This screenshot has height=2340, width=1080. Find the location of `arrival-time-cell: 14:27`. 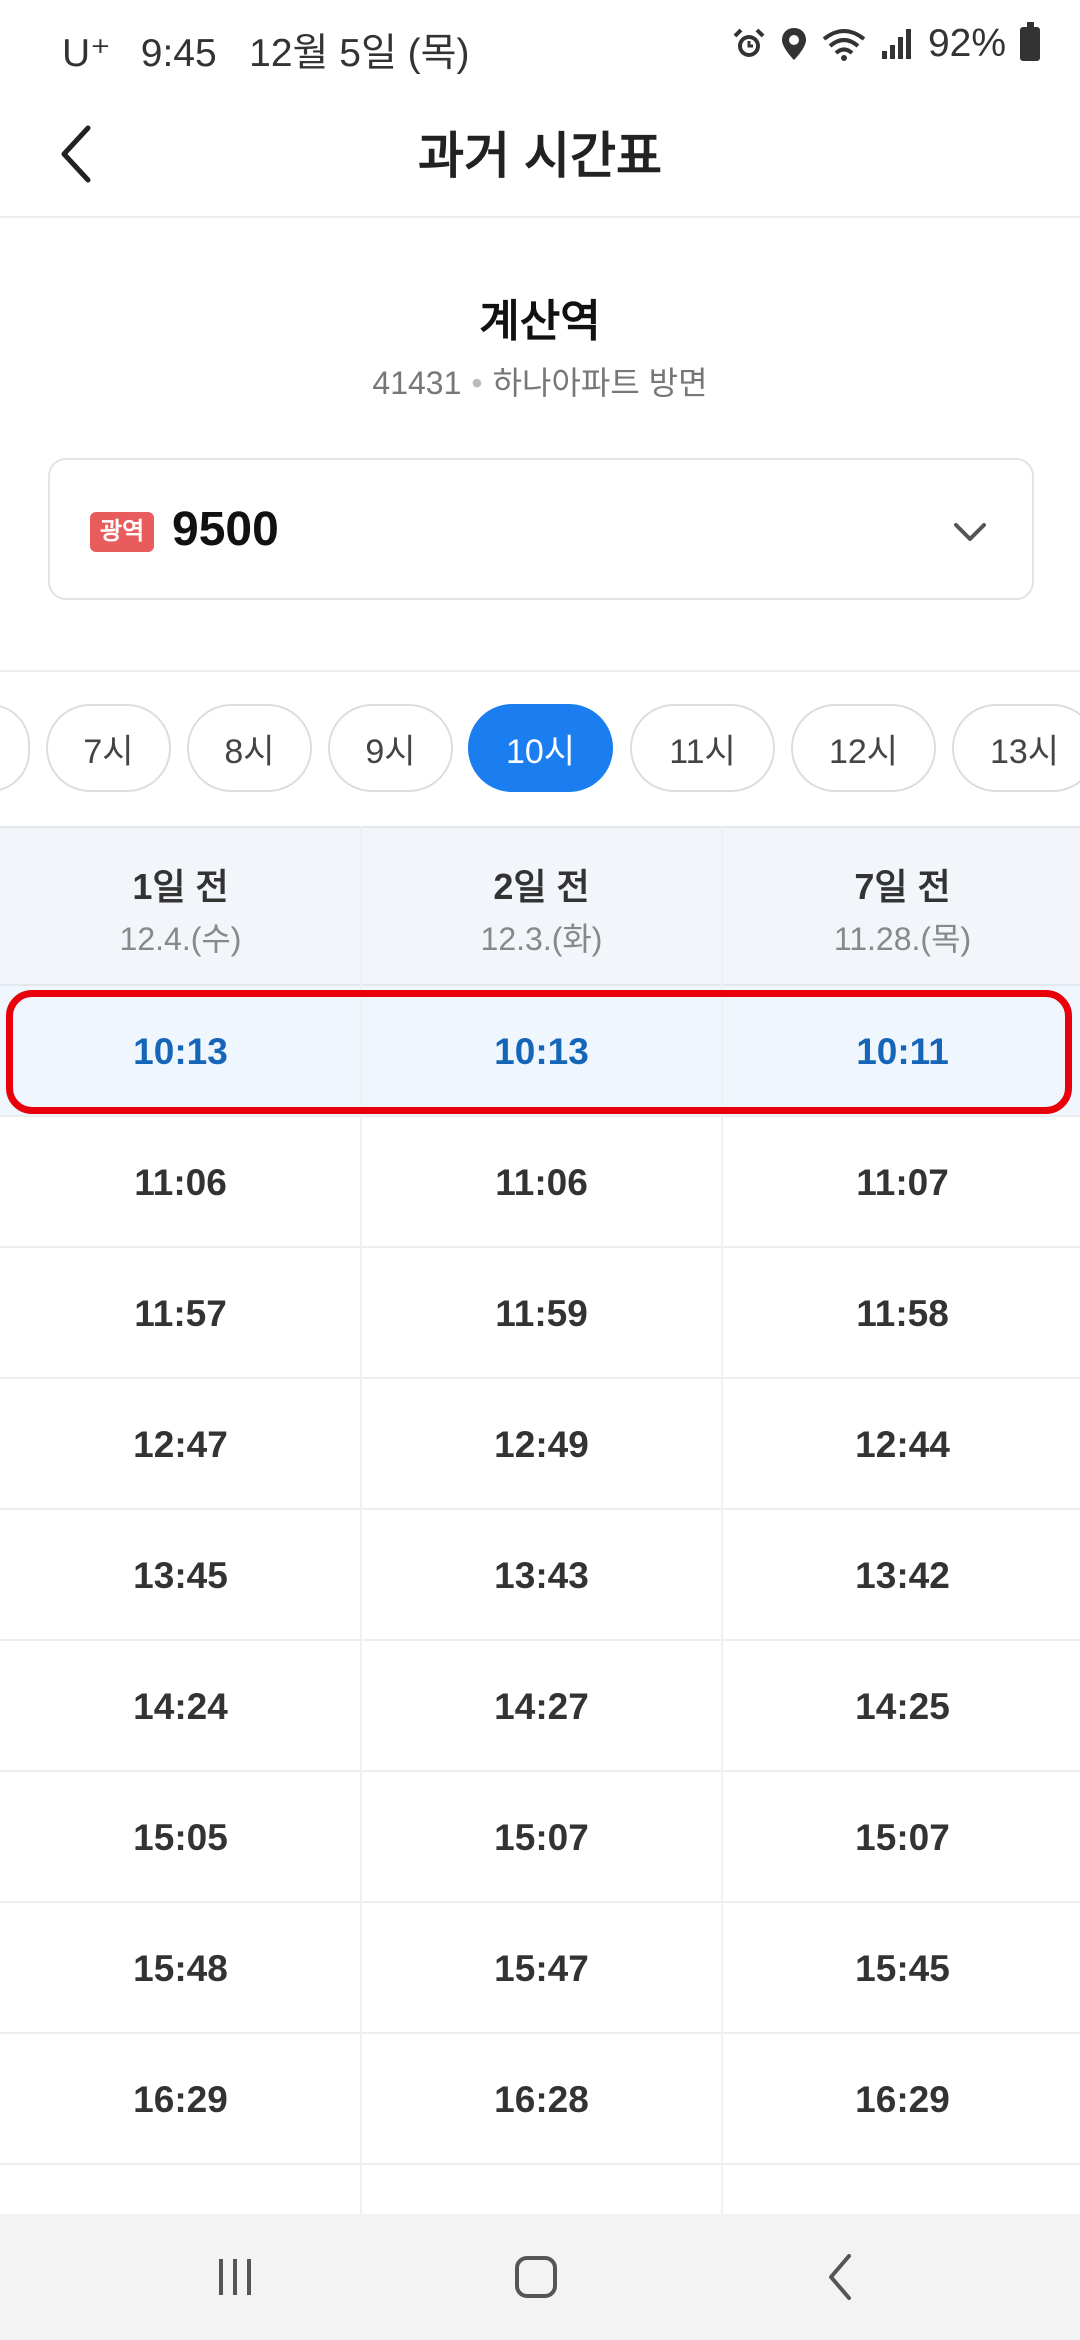

arrival-time-cell: 14:27 is located at coordinates (541, 1706).